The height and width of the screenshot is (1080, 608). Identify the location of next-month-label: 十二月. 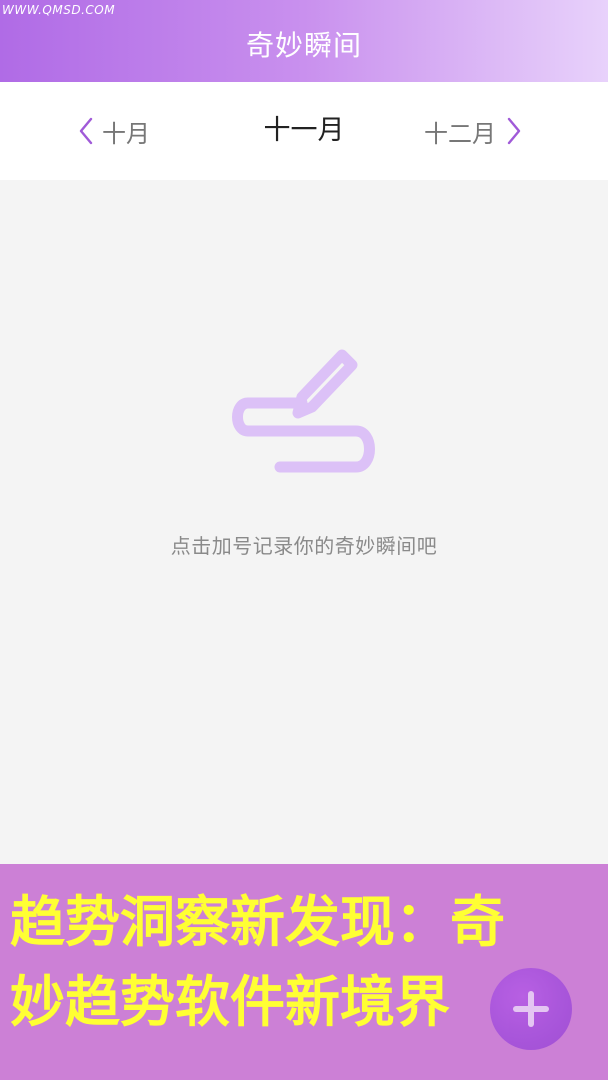
(460, 133).